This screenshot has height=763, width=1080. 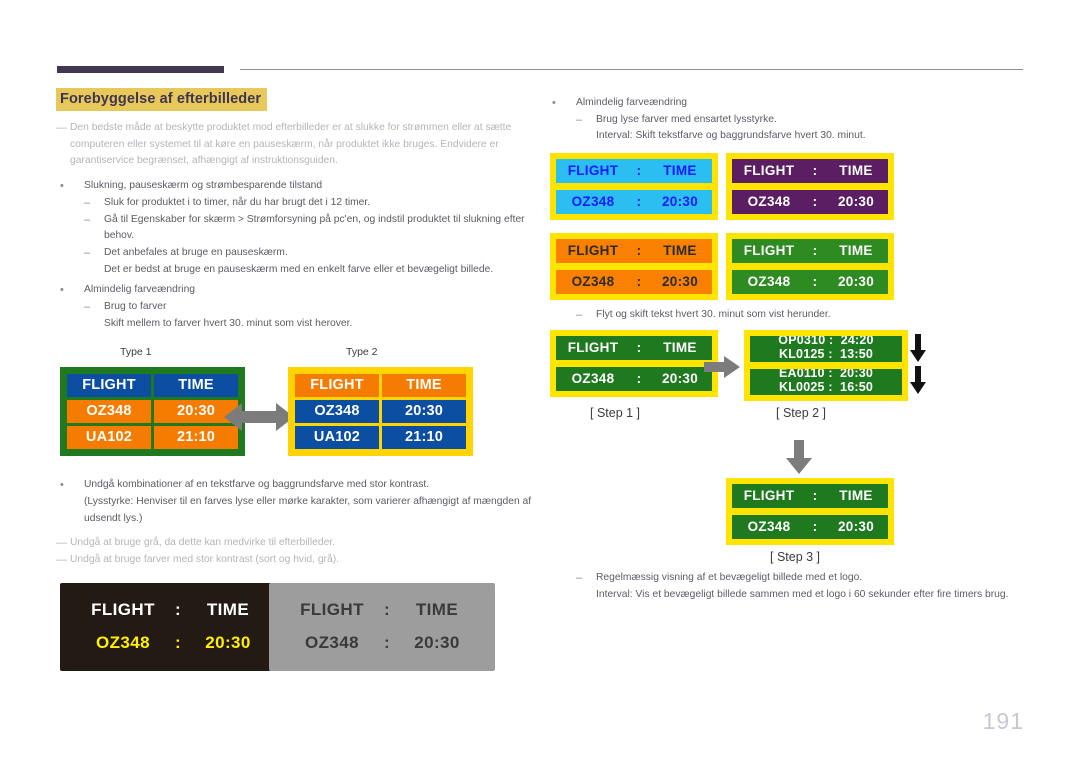 What do you see at coordinates (826, 353) in the screenshot?
I see `scroll-w1-line2: KL0125 : 13:50` at bounding box center [826, 353].